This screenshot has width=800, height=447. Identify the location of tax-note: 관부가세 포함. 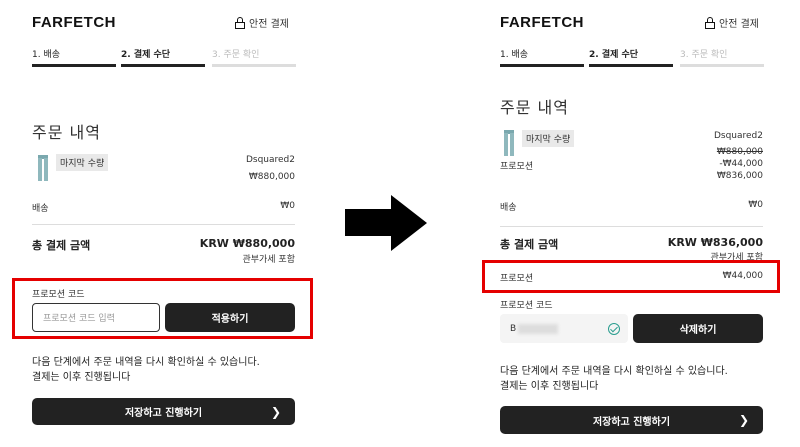
(268, 260).